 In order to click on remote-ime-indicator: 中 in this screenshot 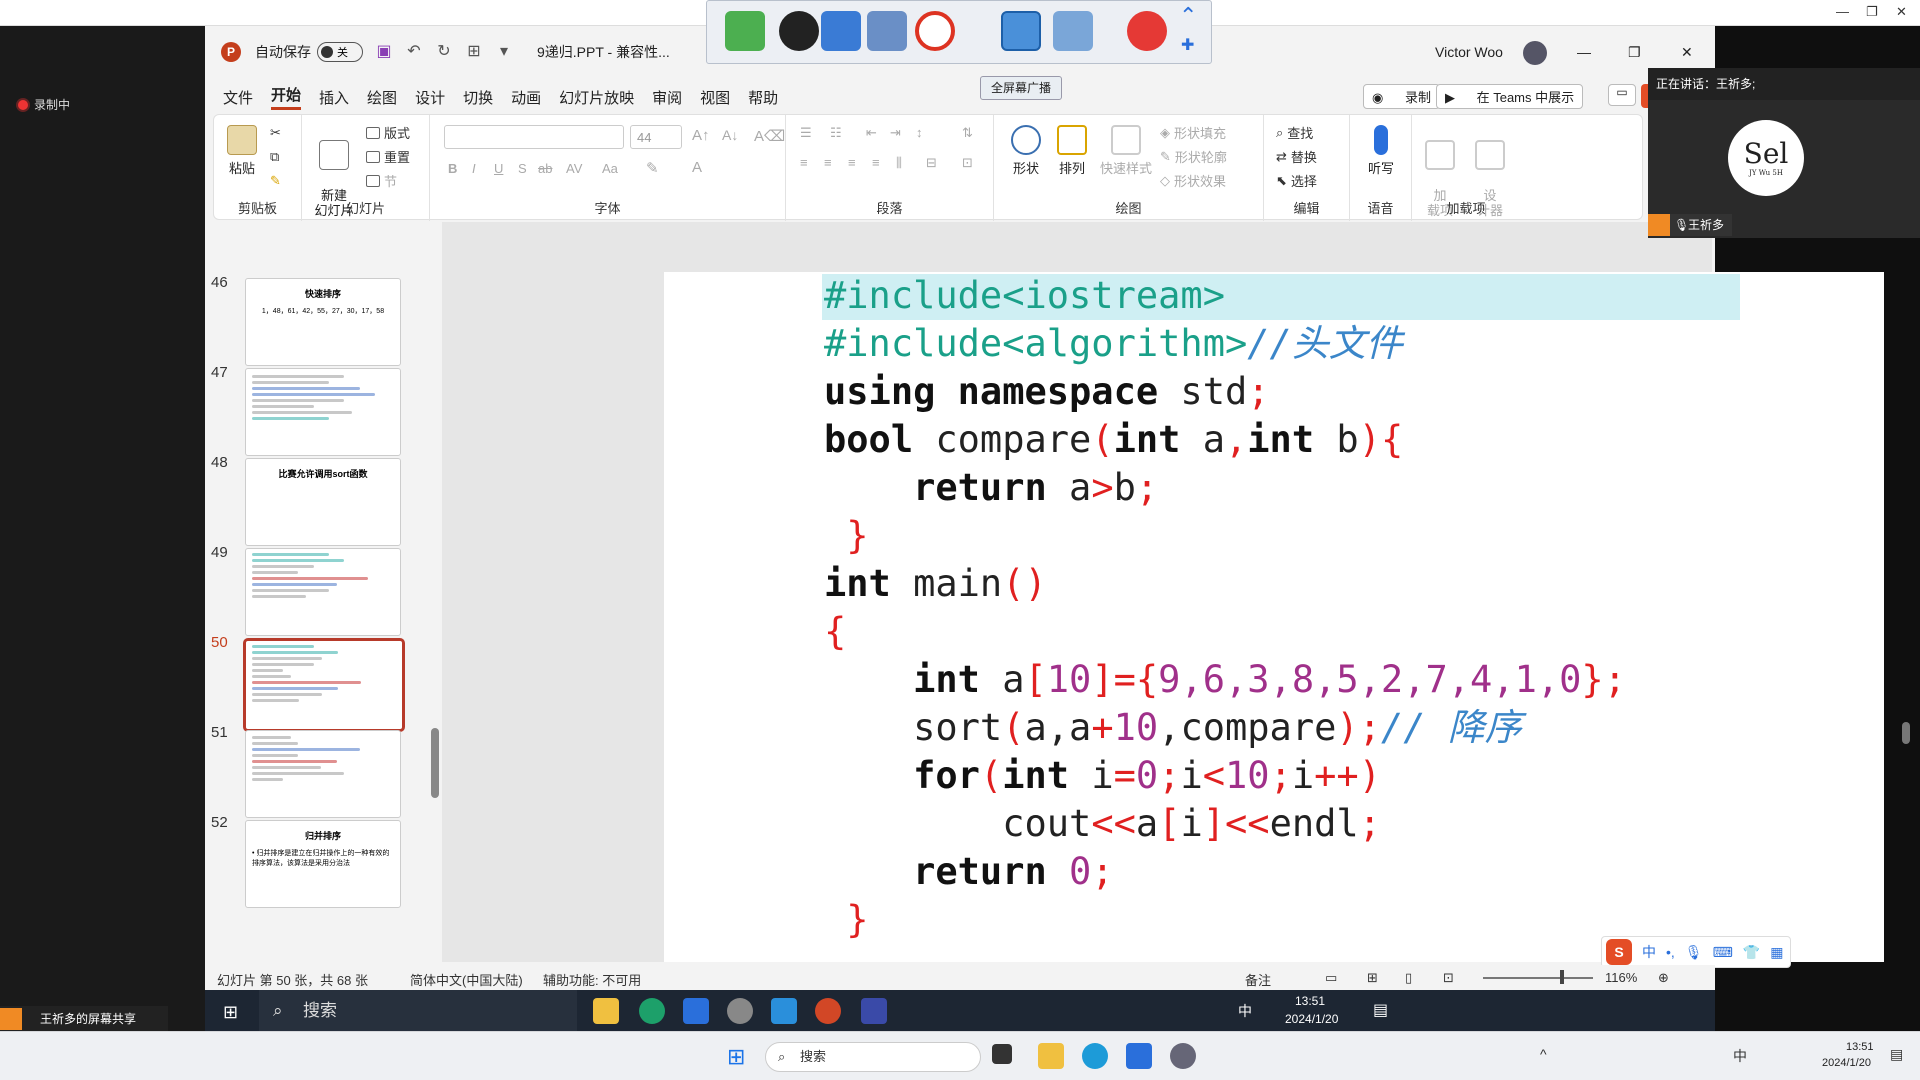, I will do `click(1245, 1011)`.